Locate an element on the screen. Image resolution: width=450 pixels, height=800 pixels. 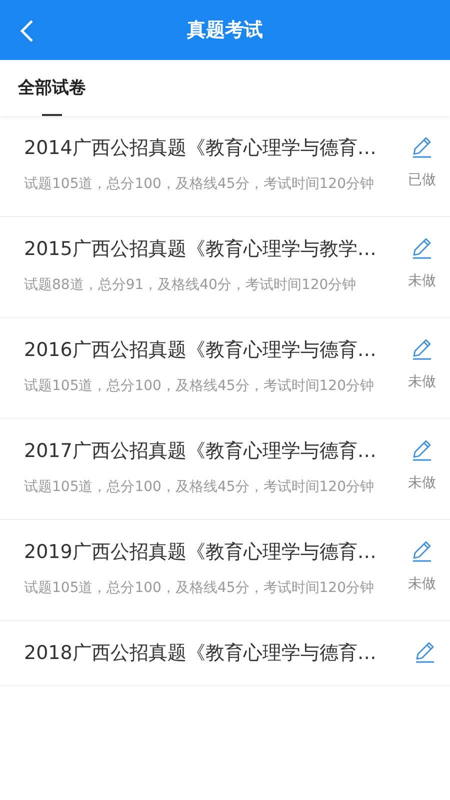
status-label: 已做 is located at coordinates (422, 180).